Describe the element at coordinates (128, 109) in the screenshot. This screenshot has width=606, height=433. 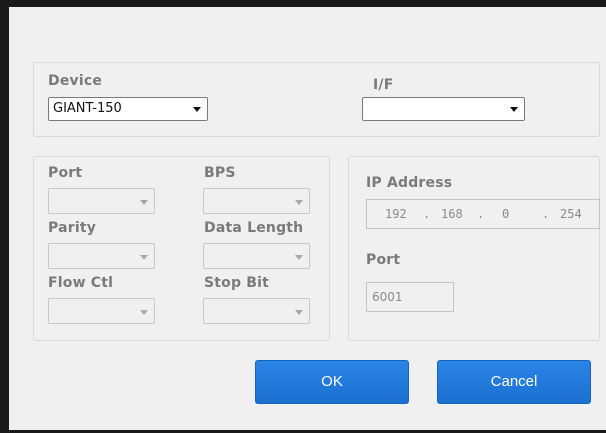
I see `device-select: GIANT-150` at that location.